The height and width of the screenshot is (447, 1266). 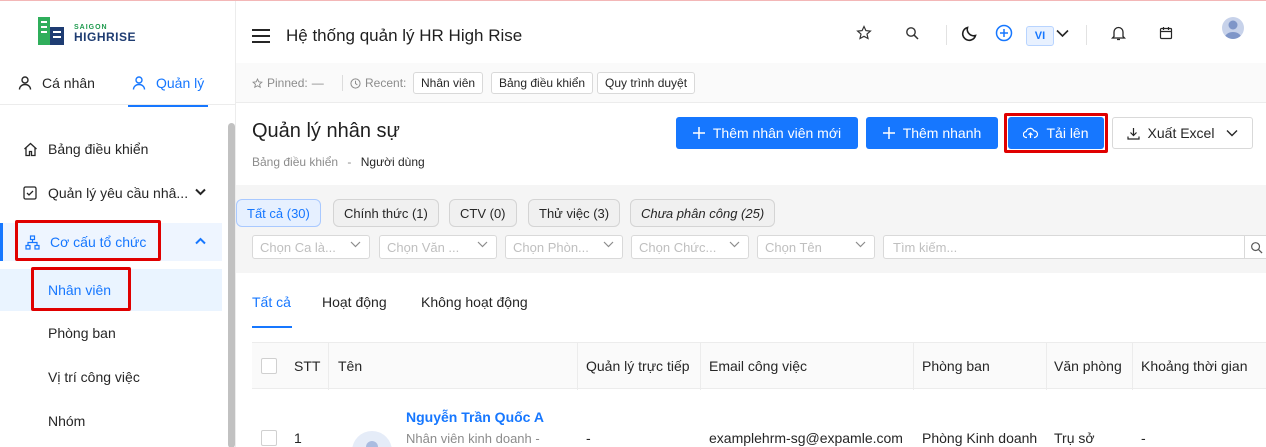 I want to click on row-checkbox, so click(x=269, y=438).